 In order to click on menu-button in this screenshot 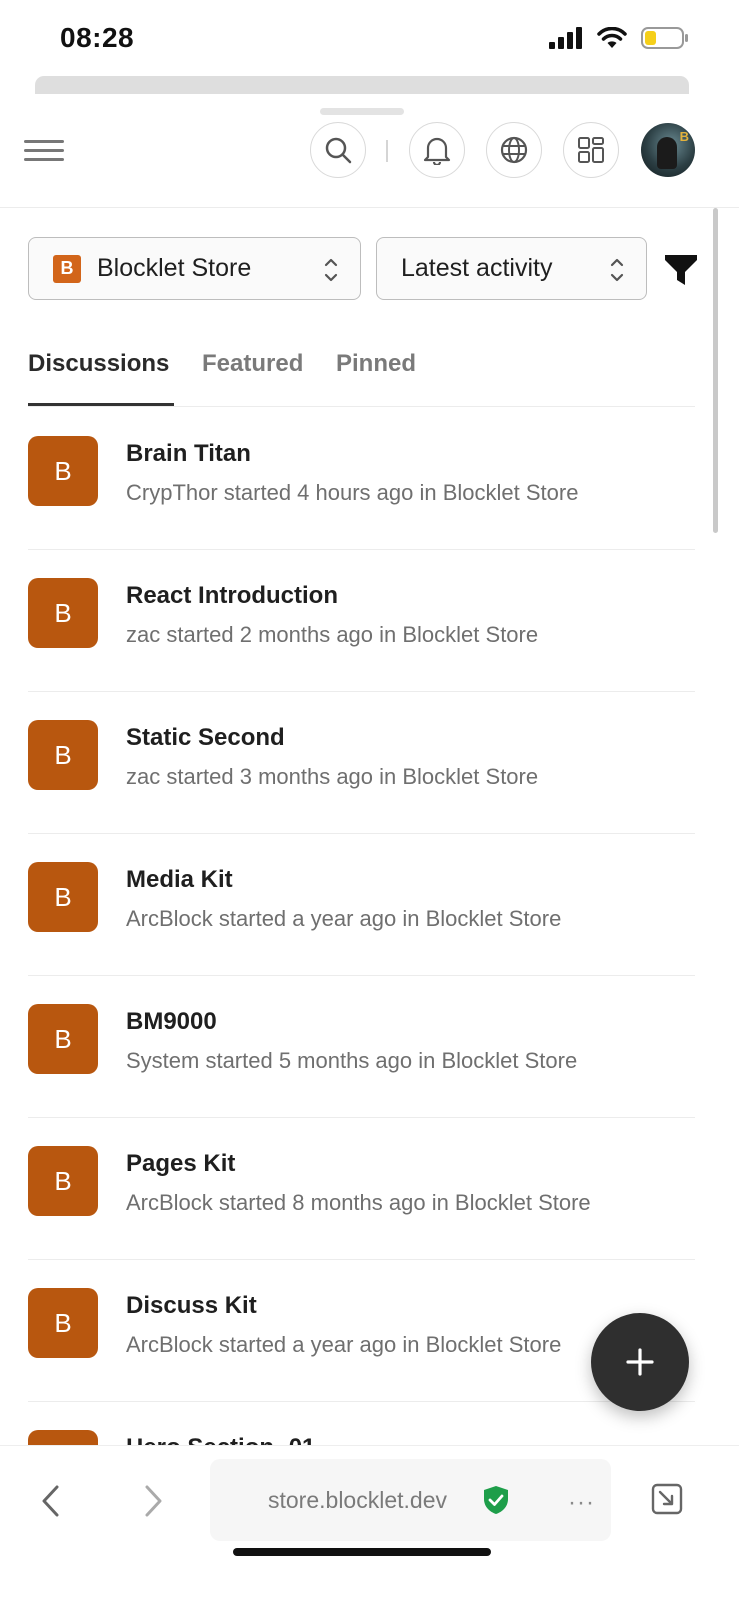, I will do `click(44, 150)`.